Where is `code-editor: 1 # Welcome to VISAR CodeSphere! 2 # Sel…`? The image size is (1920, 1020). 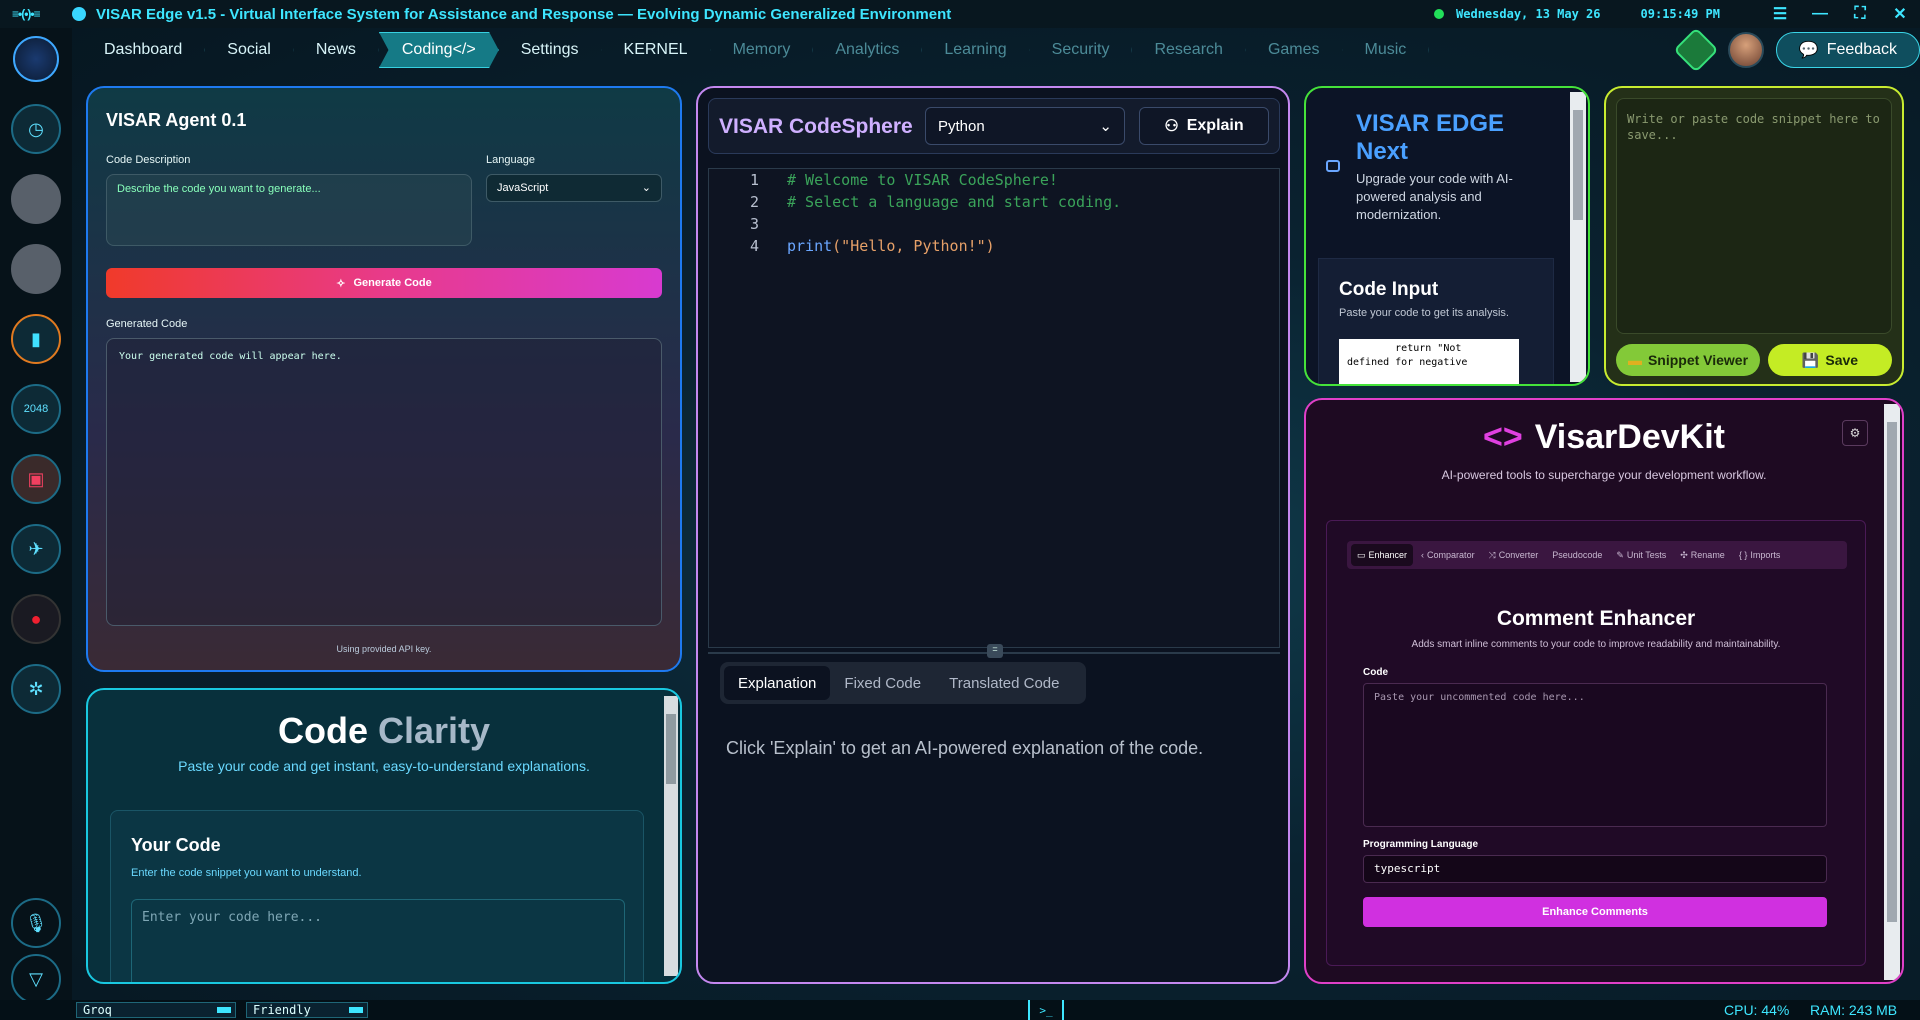
code-editor: 1 # Welcome to VISAR CodeSphere! 2 # Sel… is located at coordinates (994, 408).